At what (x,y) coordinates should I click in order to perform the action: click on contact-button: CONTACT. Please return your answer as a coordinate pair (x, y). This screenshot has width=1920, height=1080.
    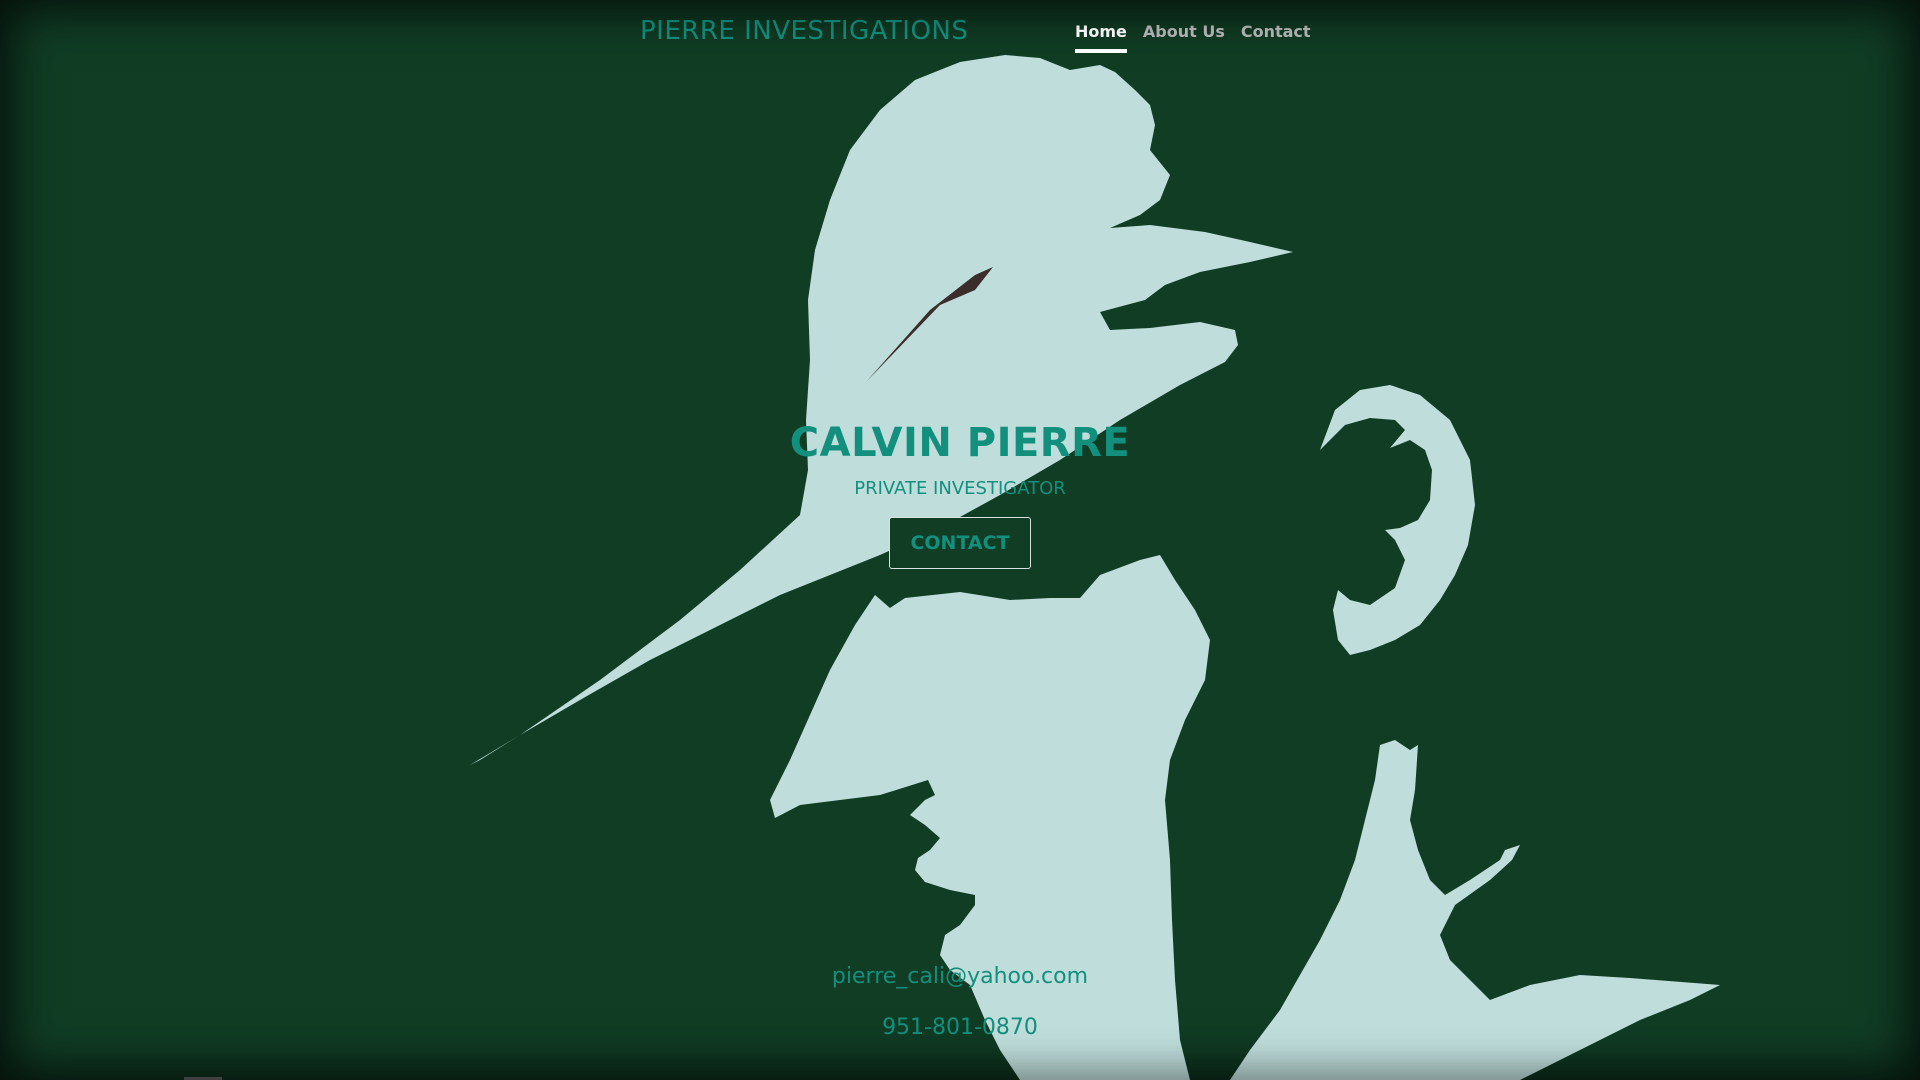
    Looking at the image, I should click on (960, 543).